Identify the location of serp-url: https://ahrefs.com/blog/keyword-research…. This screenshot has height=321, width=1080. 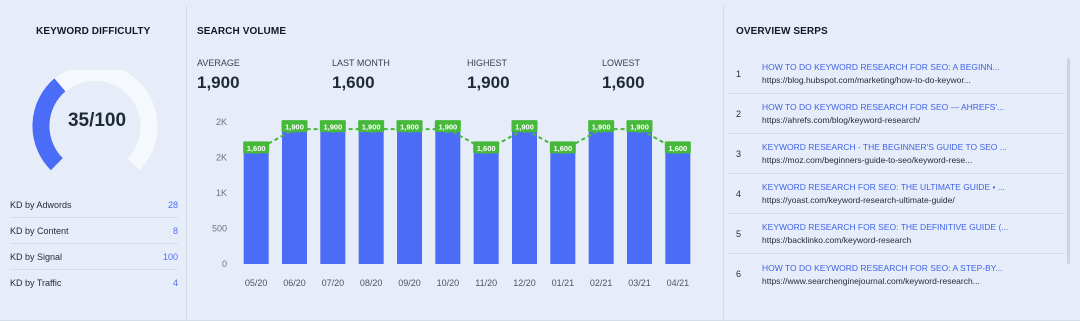
(841, 120).